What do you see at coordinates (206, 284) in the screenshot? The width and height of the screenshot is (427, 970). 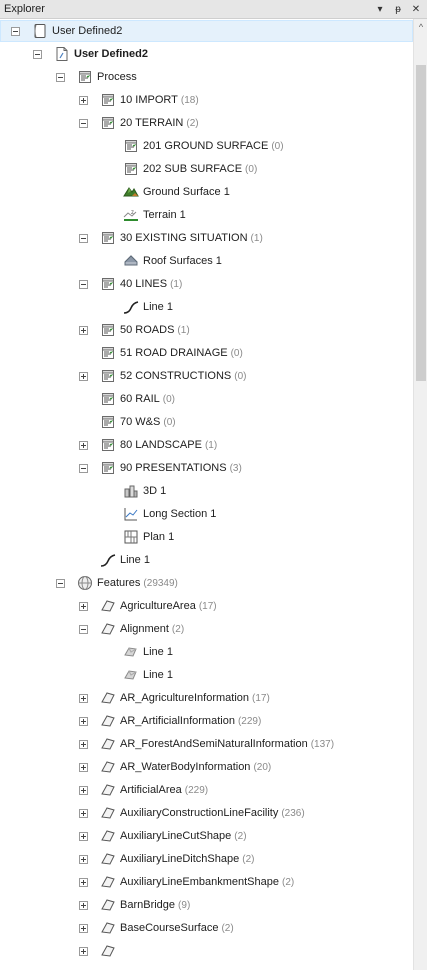 I see `tree-row: 40 LINES (1)` at bounding box center [206, 284].